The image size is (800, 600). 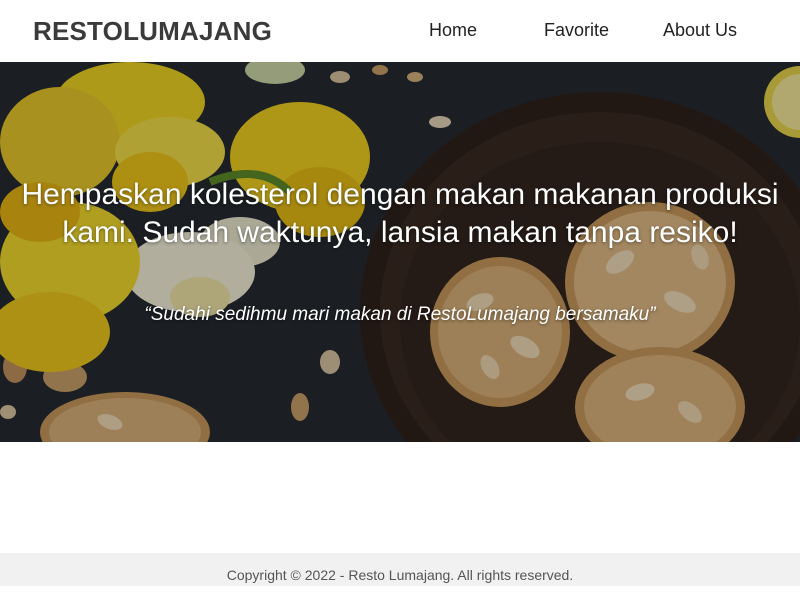 I want to click on nav-home-link: Home, so click(x=453, y=30).